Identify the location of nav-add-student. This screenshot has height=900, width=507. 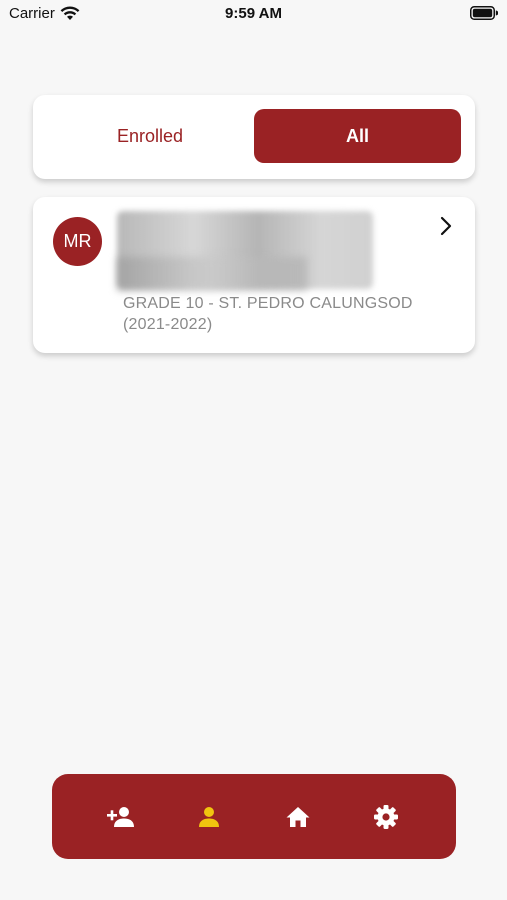
(121, 817).